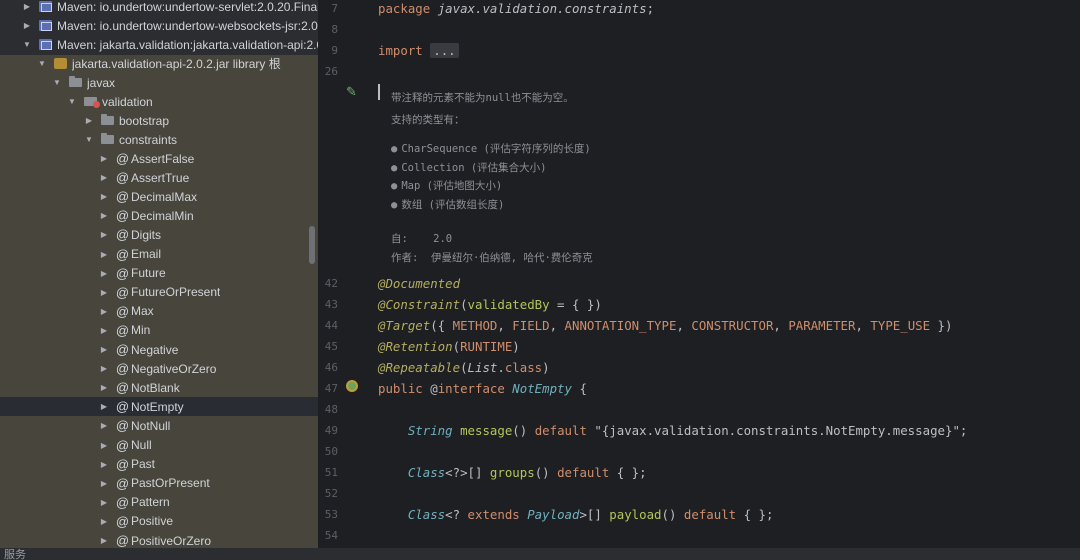 This screenshot has width=1080, height=560. What do you see at coordinates (482, 388) in the screenshot?
I see `code-line: public @interface NotEmpty {` at bounding box center [482, 388].